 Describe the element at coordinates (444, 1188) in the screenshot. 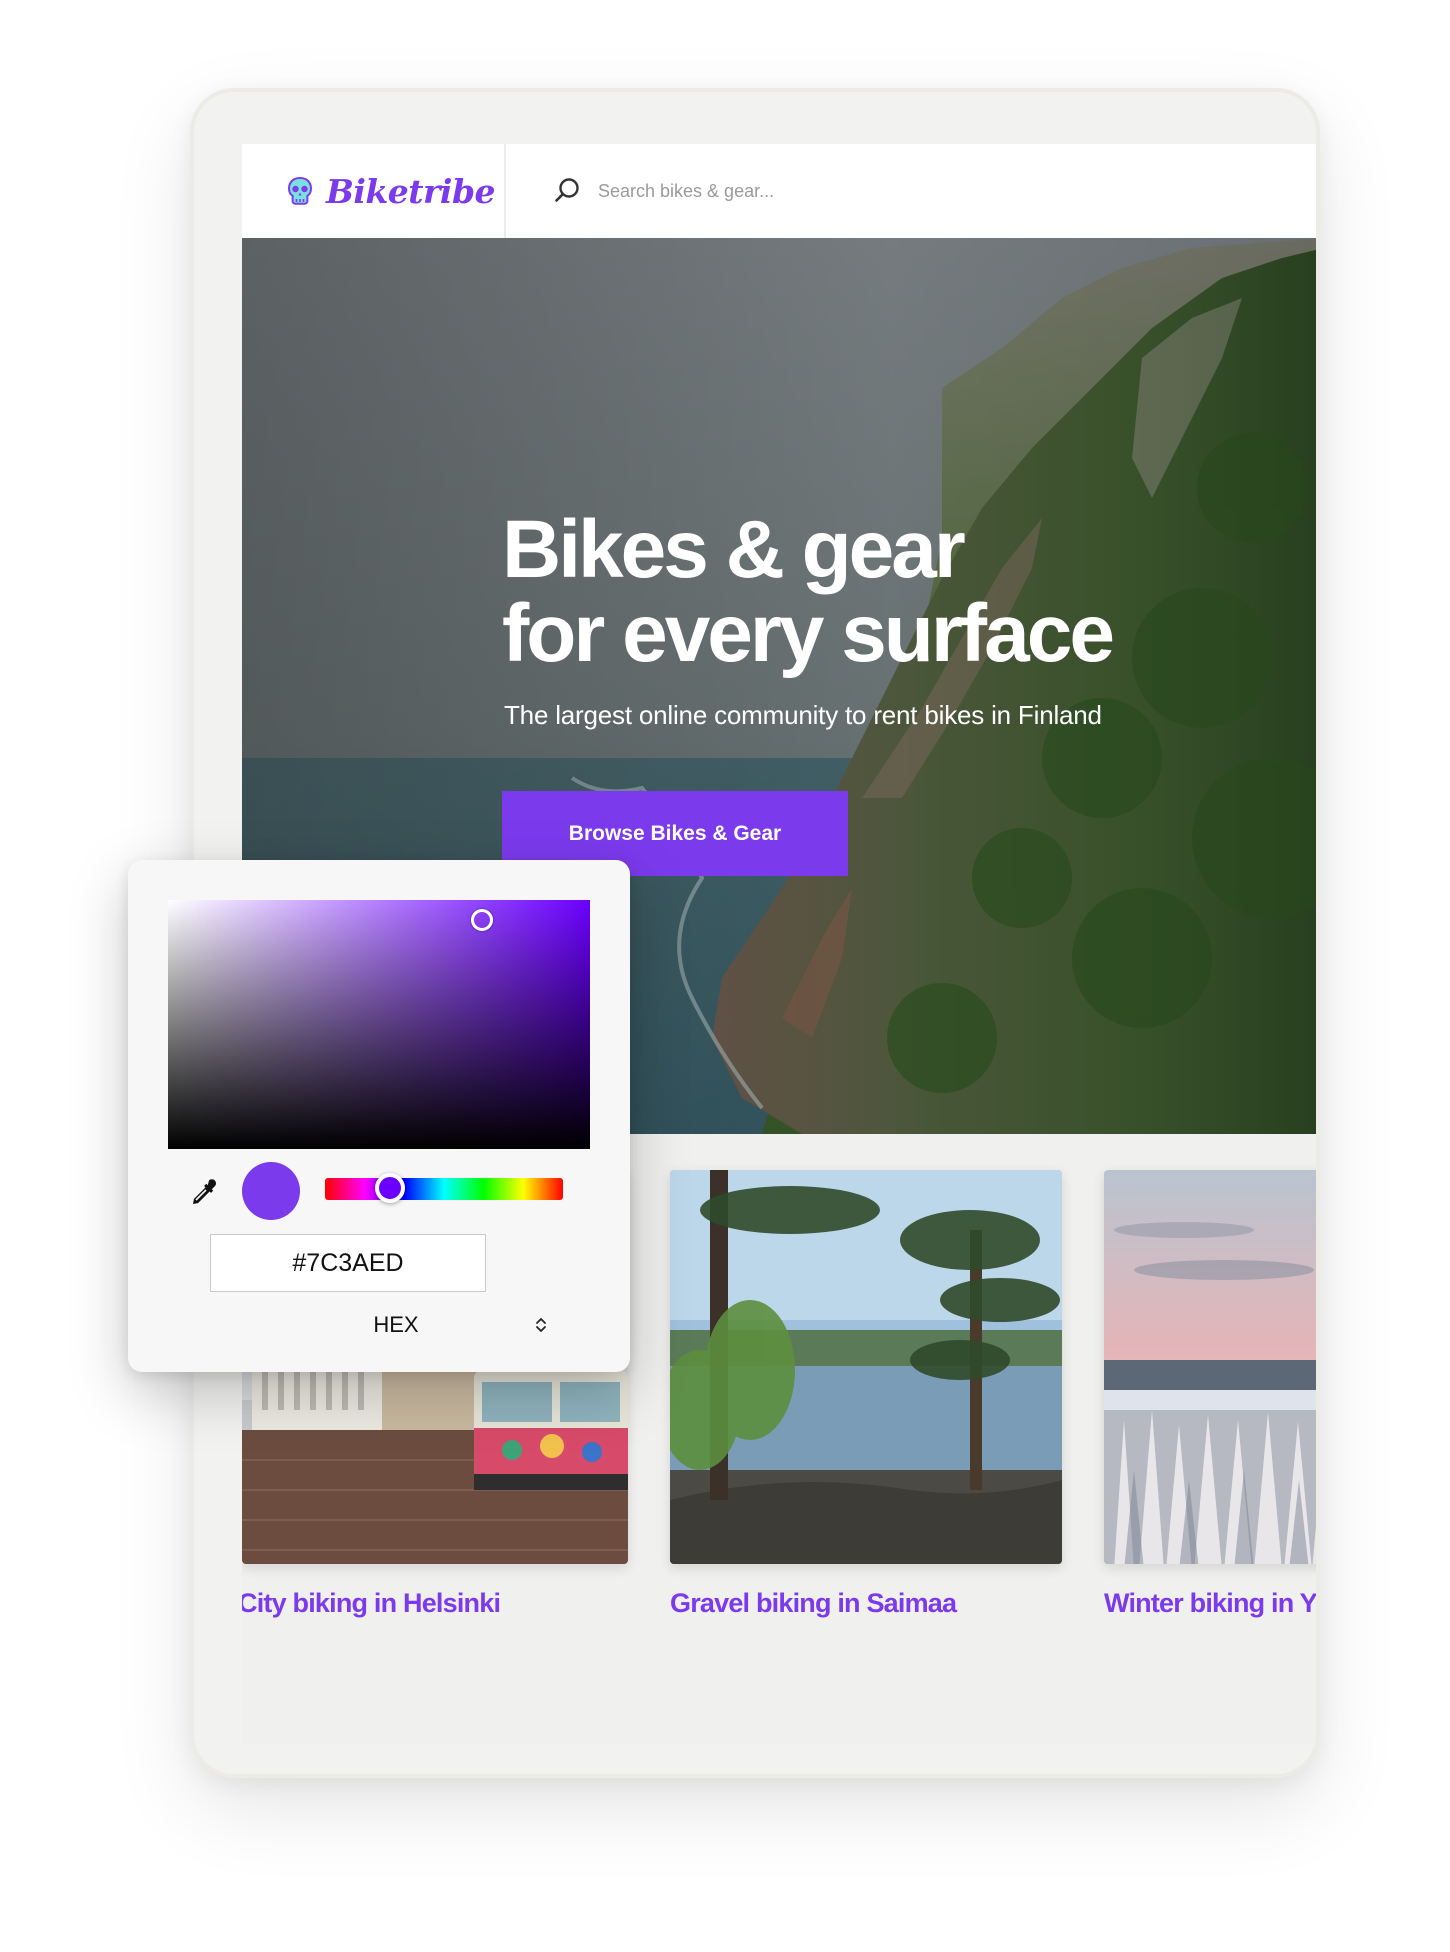

I see `hue-slider` at that location.